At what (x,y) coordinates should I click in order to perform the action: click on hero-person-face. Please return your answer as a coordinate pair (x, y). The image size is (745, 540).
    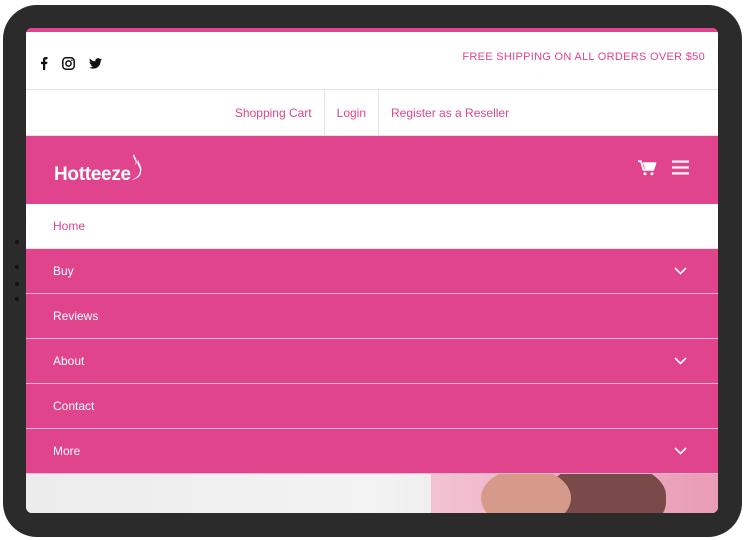
    Looking at the image, I should click on (526, 493).